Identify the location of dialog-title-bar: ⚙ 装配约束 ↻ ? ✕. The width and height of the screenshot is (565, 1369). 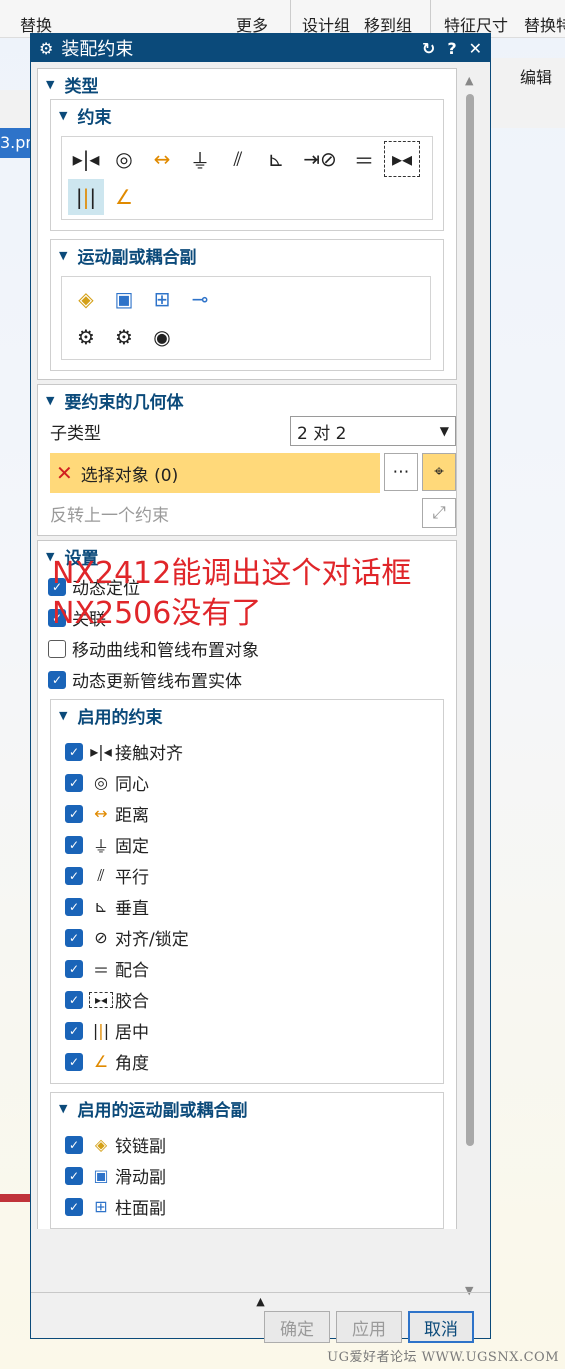
(260, 48).